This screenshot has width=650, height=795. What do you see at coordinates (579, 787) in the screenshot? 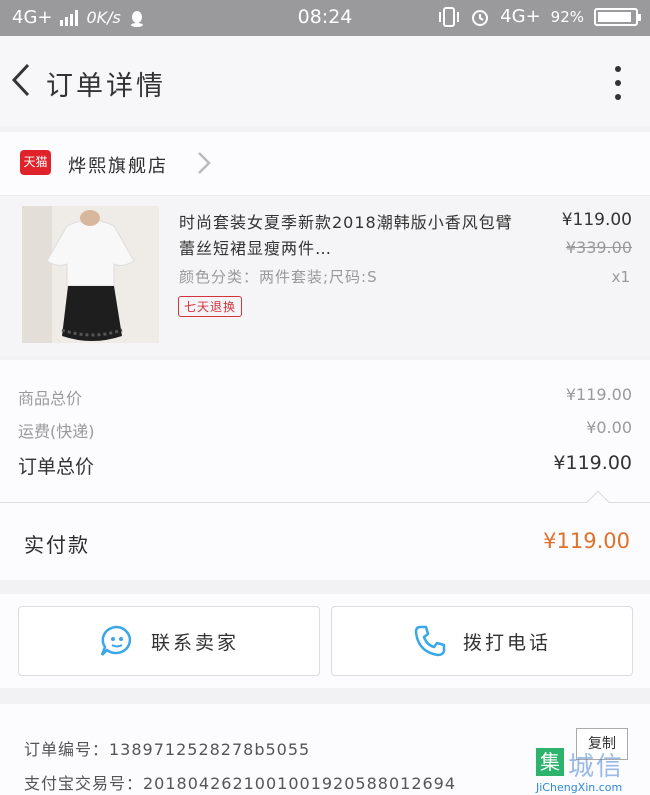
I see `watermark-sub: JiChengXin.com` at bounding box center [579, 787].